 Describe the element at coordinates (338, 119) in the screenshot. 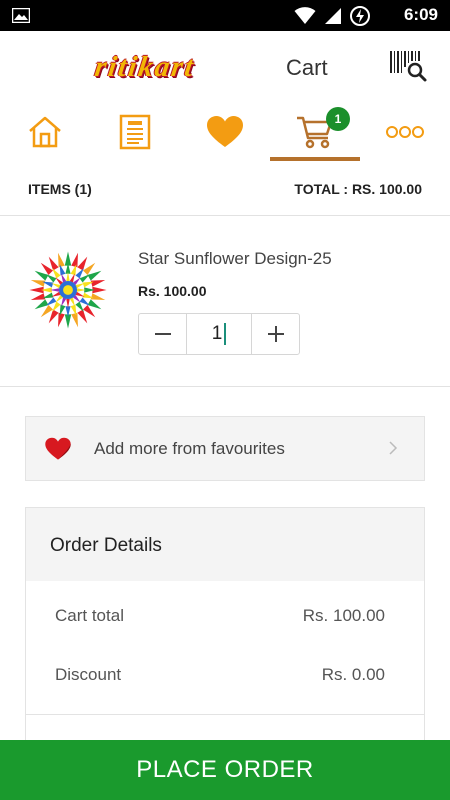

I see `cart-count-badge: 1` at that location.